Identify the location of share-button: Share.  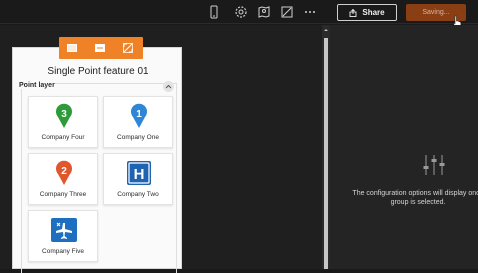
(367, 12).